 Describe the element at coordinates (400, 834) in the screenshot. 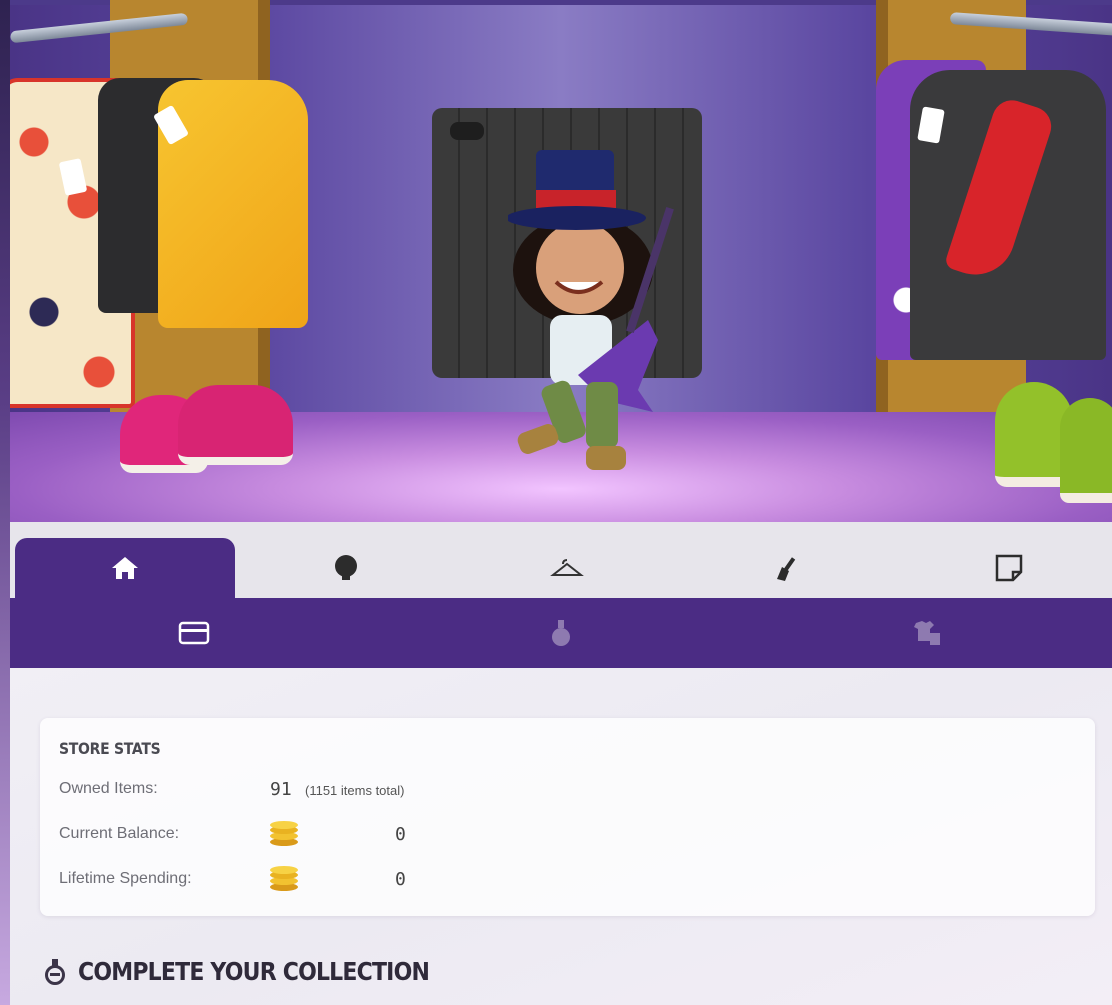

I see `current-balance-value: 0` at that location.